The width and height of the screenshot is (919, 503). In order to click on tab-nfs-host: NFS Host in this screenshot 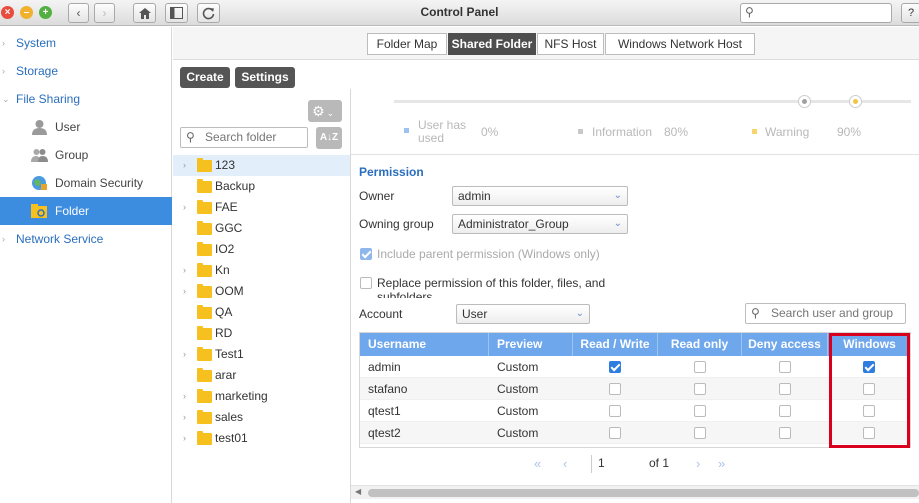, I will do `click(570, 44)`.